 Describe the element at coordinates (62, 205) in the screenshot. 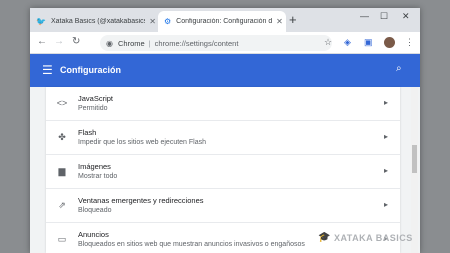

I see `popup-icon: ⇗` at that location.